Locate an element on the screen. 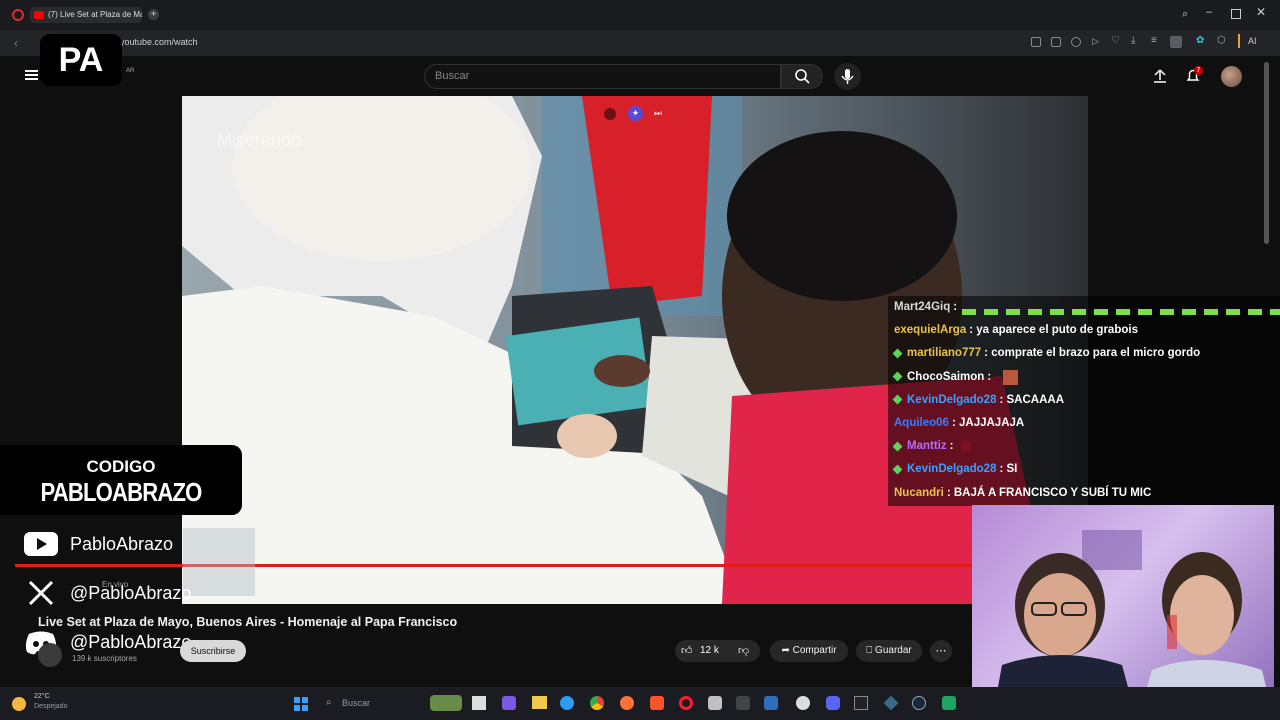  share-button: ➦ Compartir is located at coordinates (809, 651).